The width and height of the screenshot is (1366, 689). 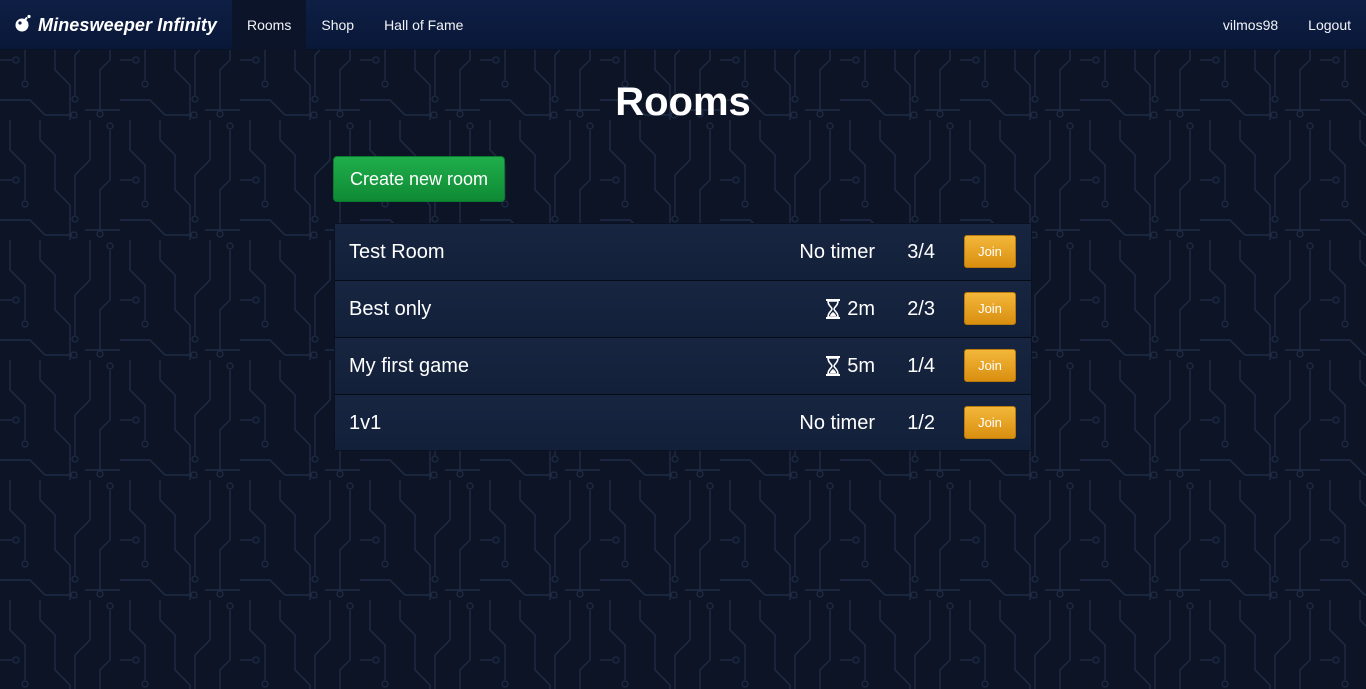 I want to click on room-player-count: 2/3, so click(x=921, y=309).